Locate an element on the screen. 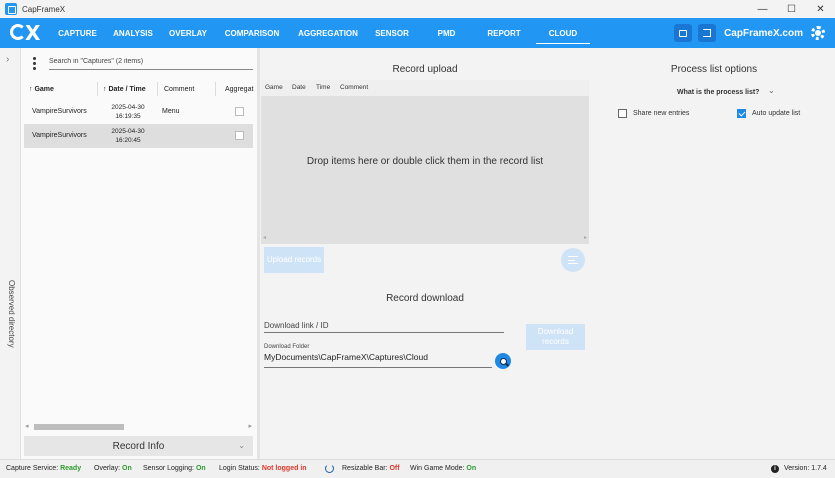 The height and width of the screenshot is (478, 835). minimize-button: — is located at coordinates (762, 9).